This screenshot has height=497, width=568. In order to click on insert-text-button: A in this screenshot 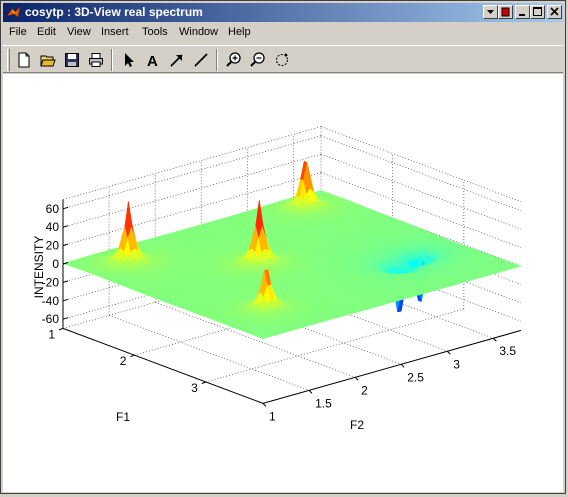, I will do `click(153, 60)`.